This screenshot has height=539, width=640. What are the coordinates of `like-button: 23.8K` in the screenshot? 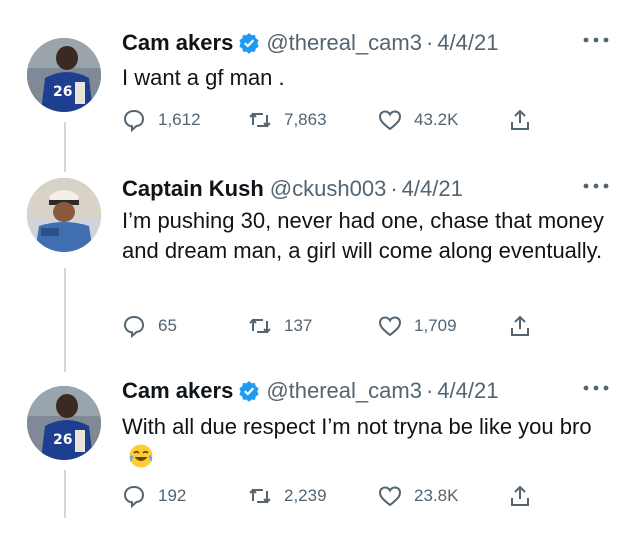 It's located at (418, 496).